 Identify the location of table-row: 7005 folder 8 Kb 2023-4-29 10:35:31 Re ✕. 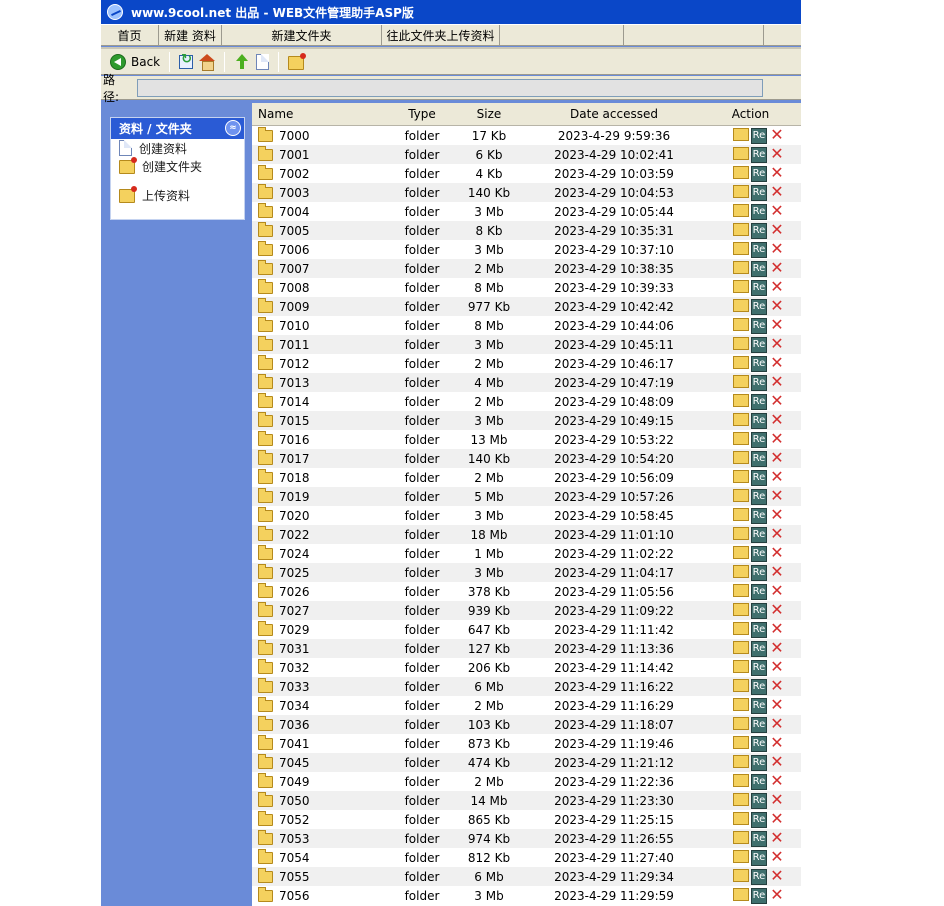
(526, 230).